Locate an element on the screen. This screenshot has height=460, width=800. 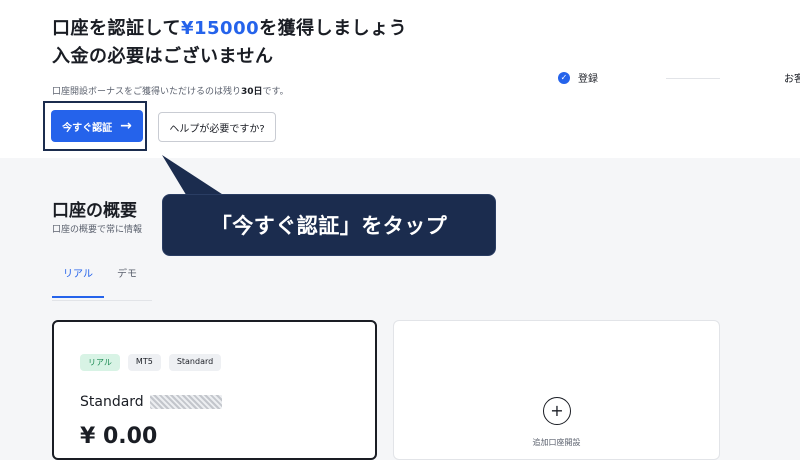
verify-now-button: 今すぐ認証 → is located at coordinates (97, 126).